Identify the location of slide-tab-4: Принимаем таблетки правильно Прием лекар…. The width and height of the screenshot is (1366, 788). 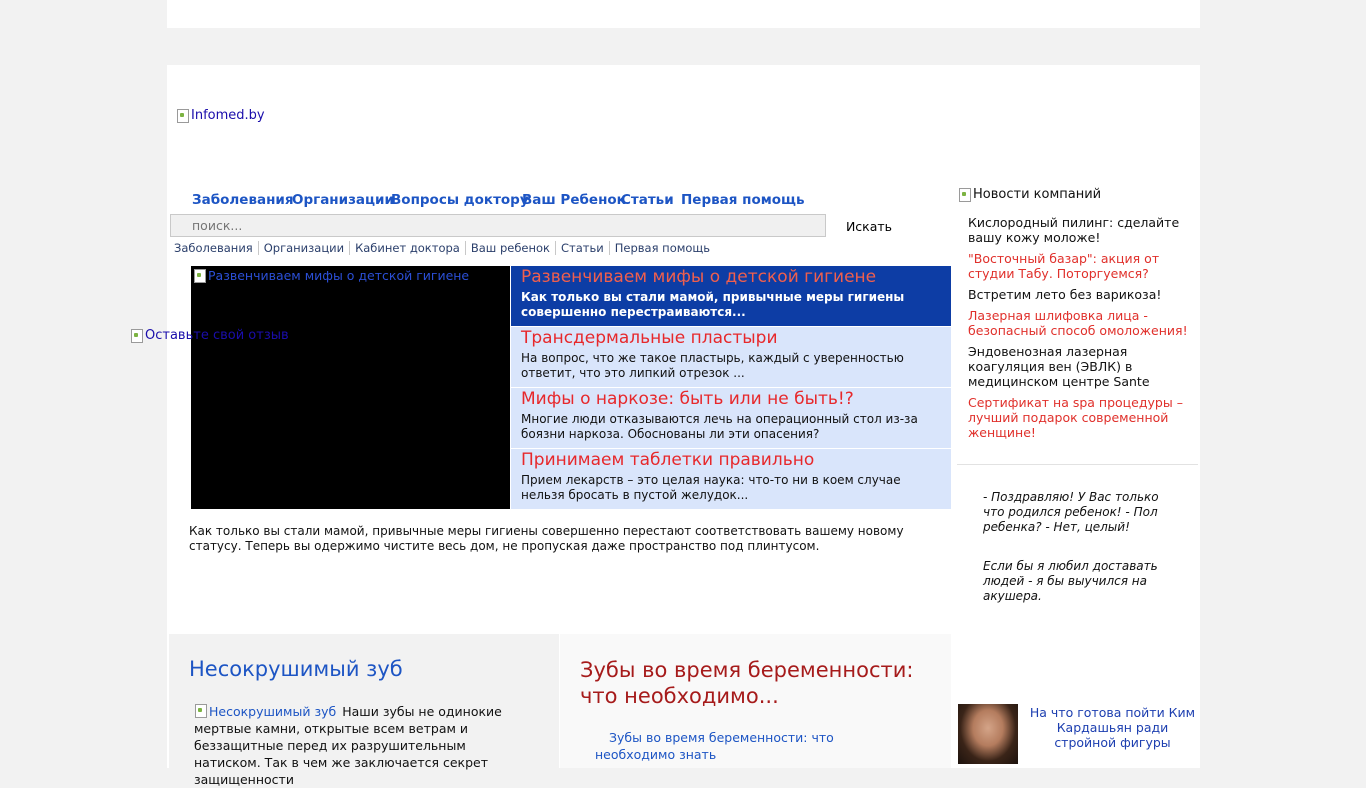
(731, 479).